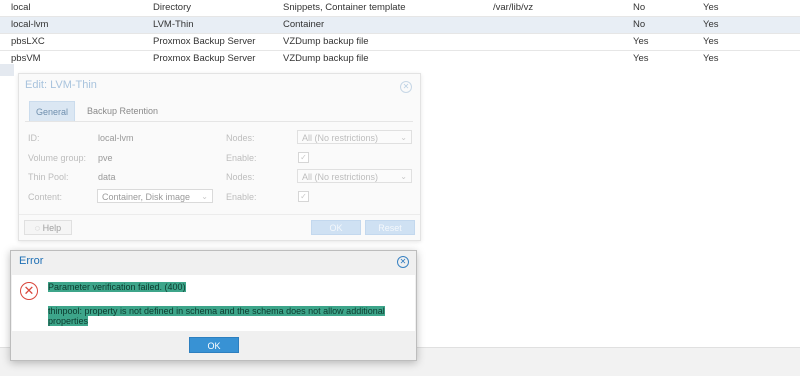  Describe the element at coordinates (172, 7) in the screenshot. I see `cell-type: Directory` at that location.